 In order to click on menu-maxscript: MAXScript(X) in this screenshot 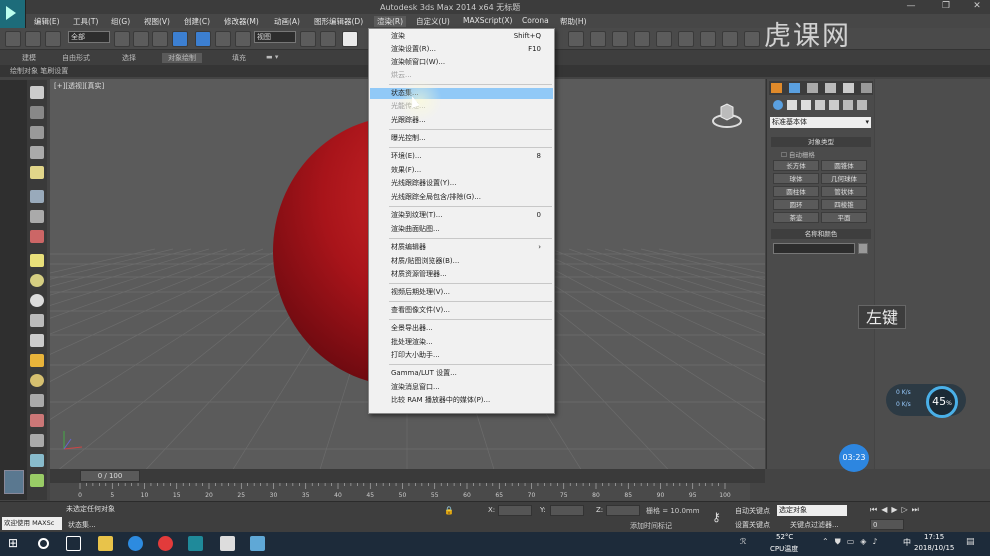, I will do `click(487, 20)`.